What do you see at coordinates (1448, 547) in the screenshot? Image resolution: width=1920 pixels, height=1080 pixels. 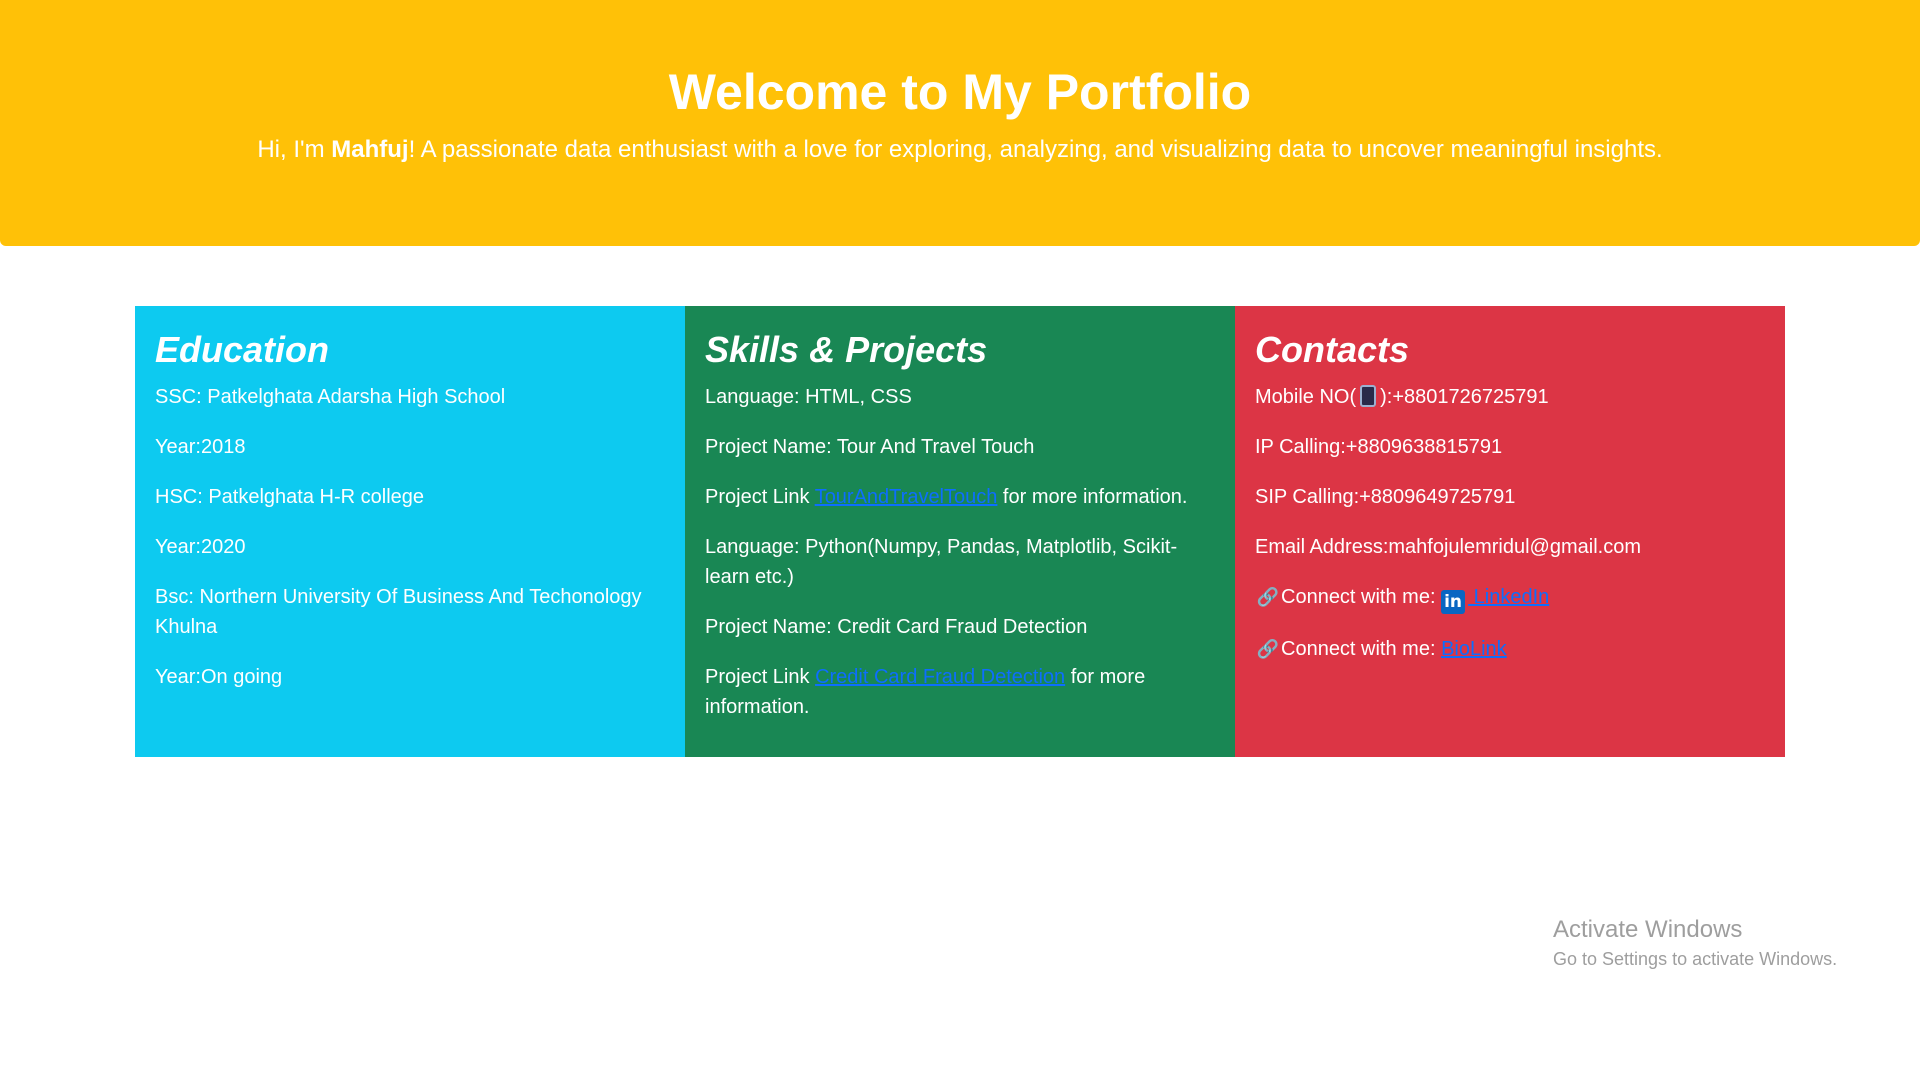 I see `email-address: Email Address:mahfojulemridul@gmail.com` at bounding box center [1448, 547].